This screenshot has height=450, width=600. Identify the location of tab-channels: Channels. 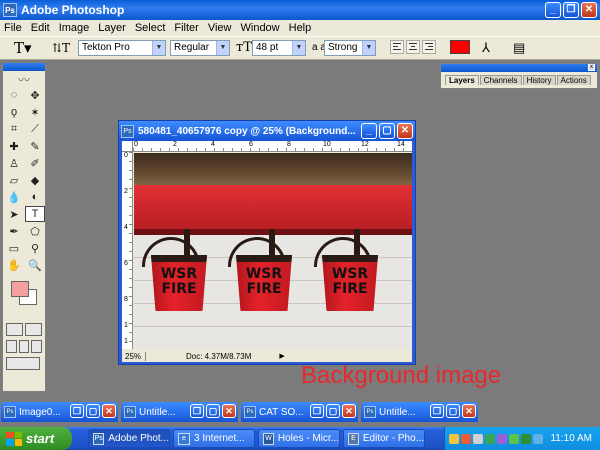
(500, 80).